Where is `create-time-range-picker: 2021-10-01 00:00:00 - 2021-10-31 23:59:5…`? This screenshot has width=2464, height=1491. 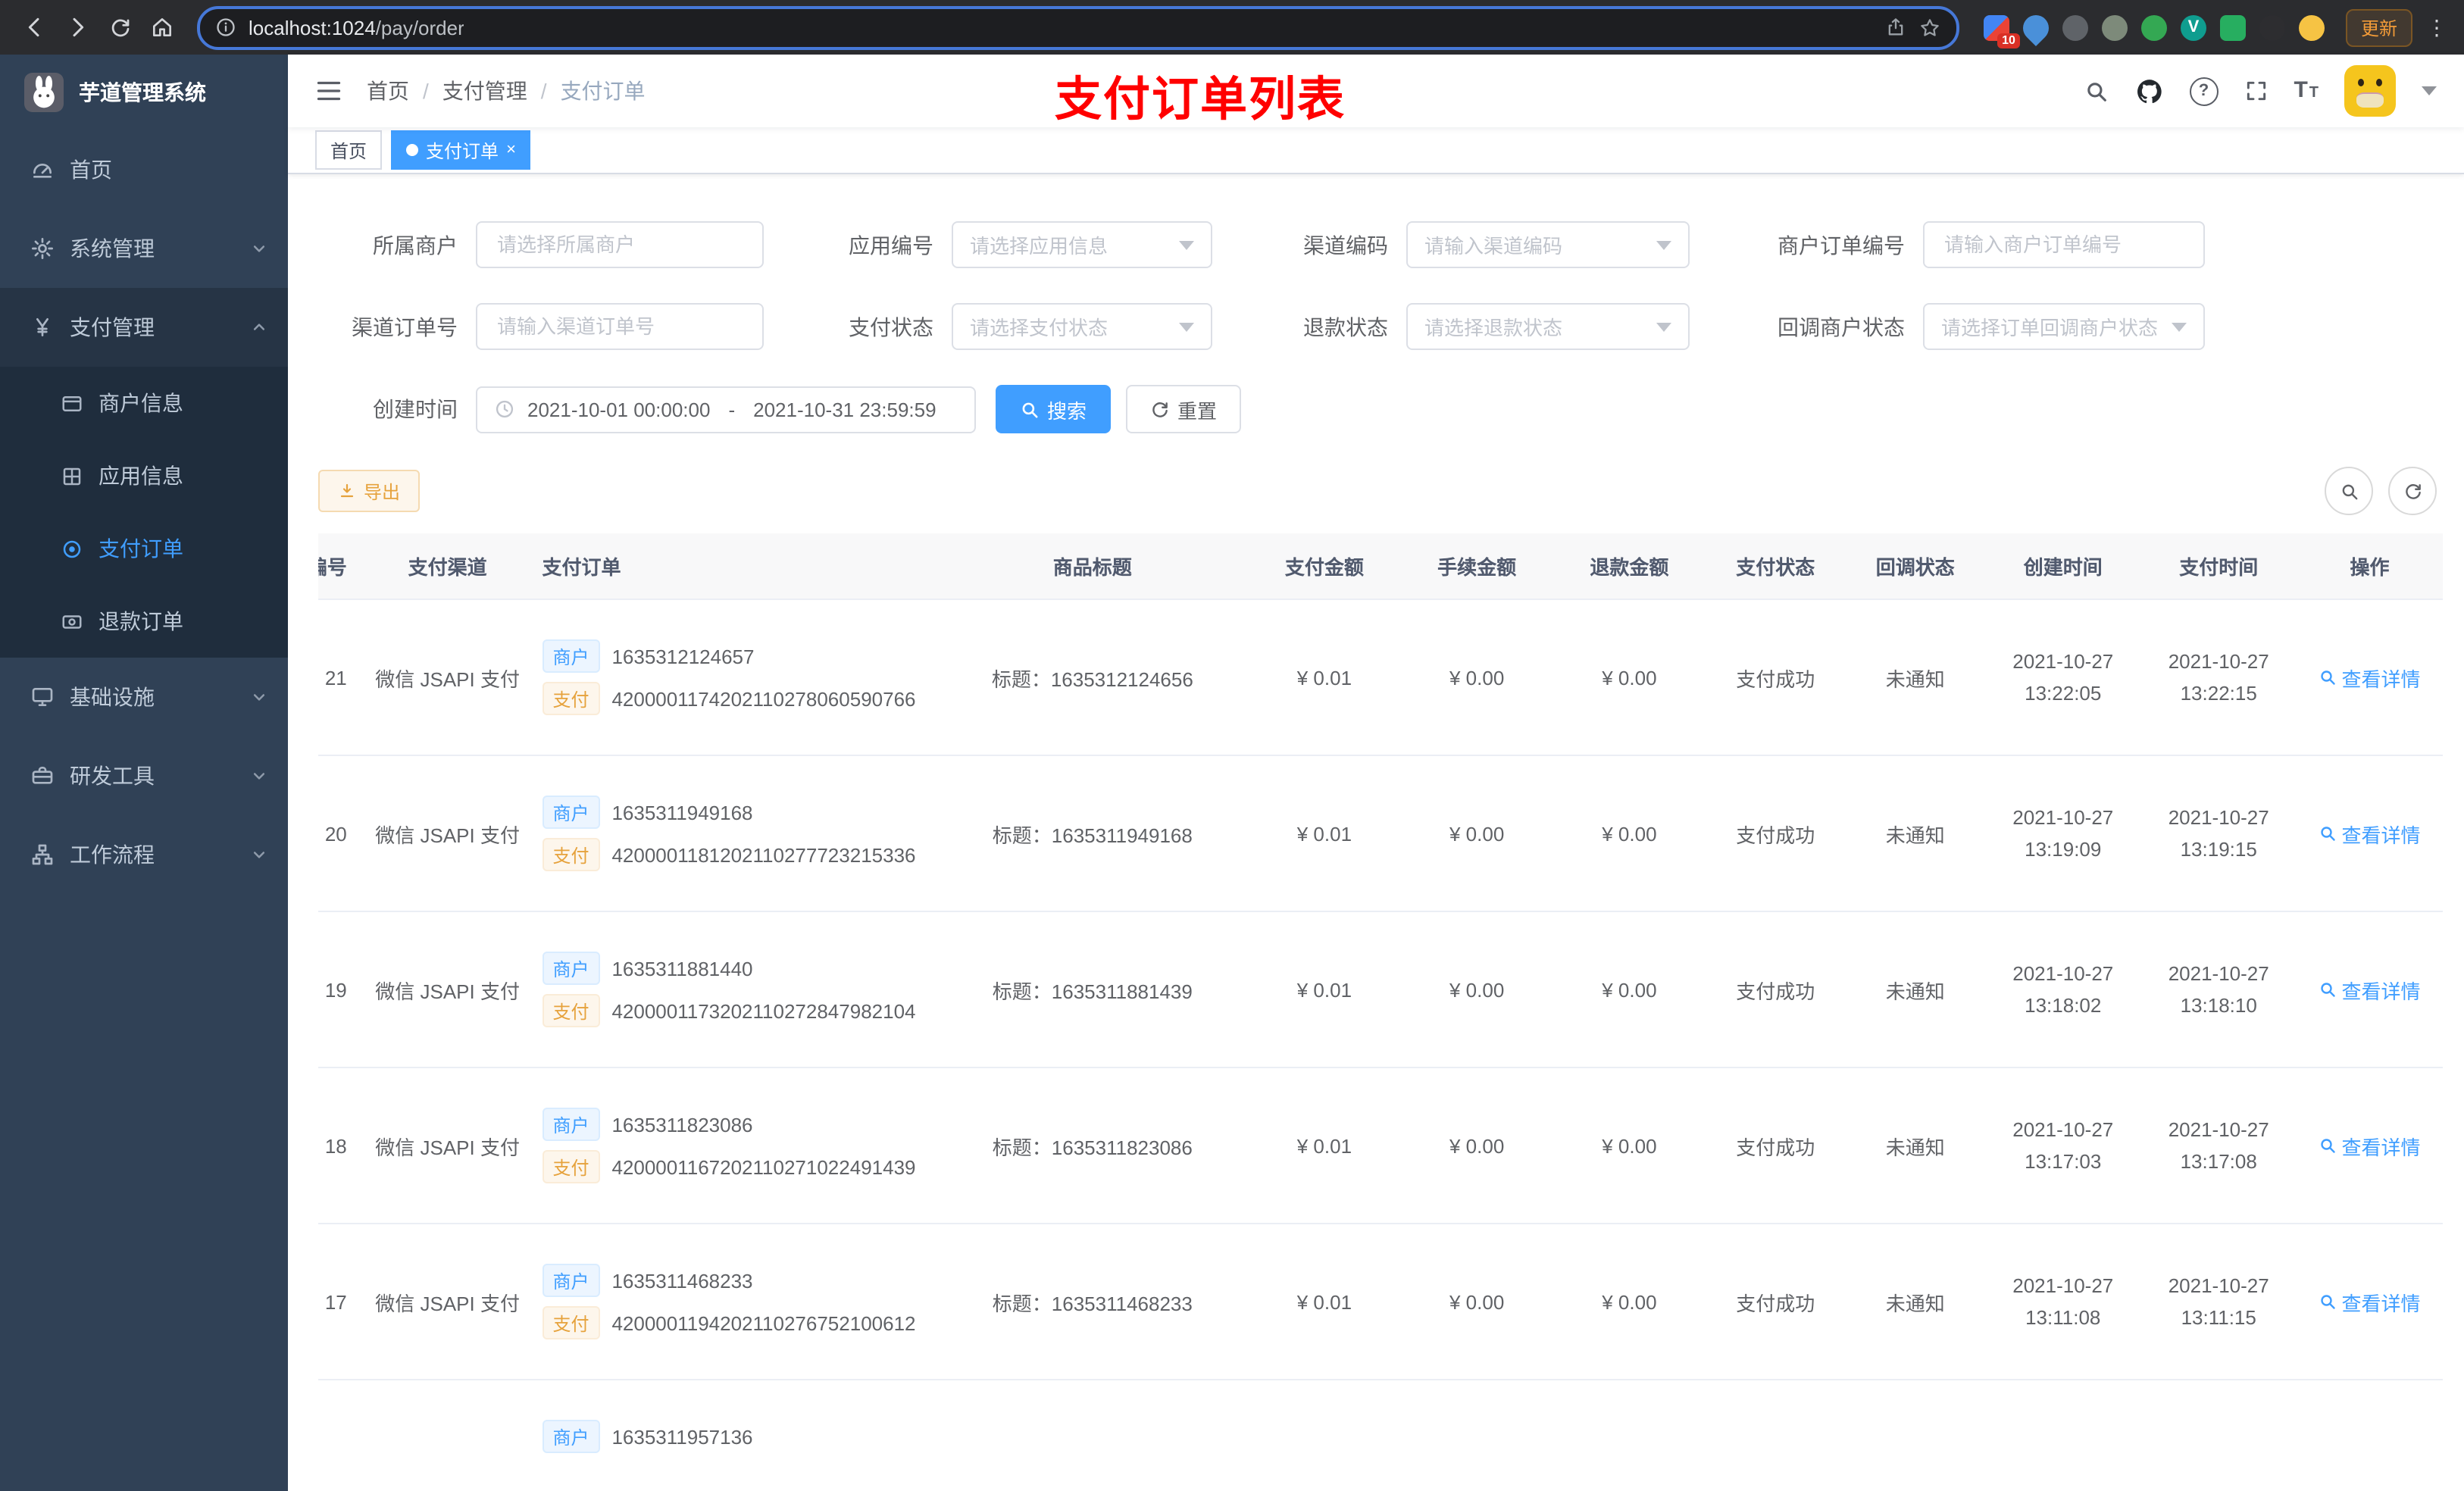
create-time-range-picker: 2021-10-01 00:00:00 - 2021-10-31 23:59:5… is located at coordinates (726, 409).